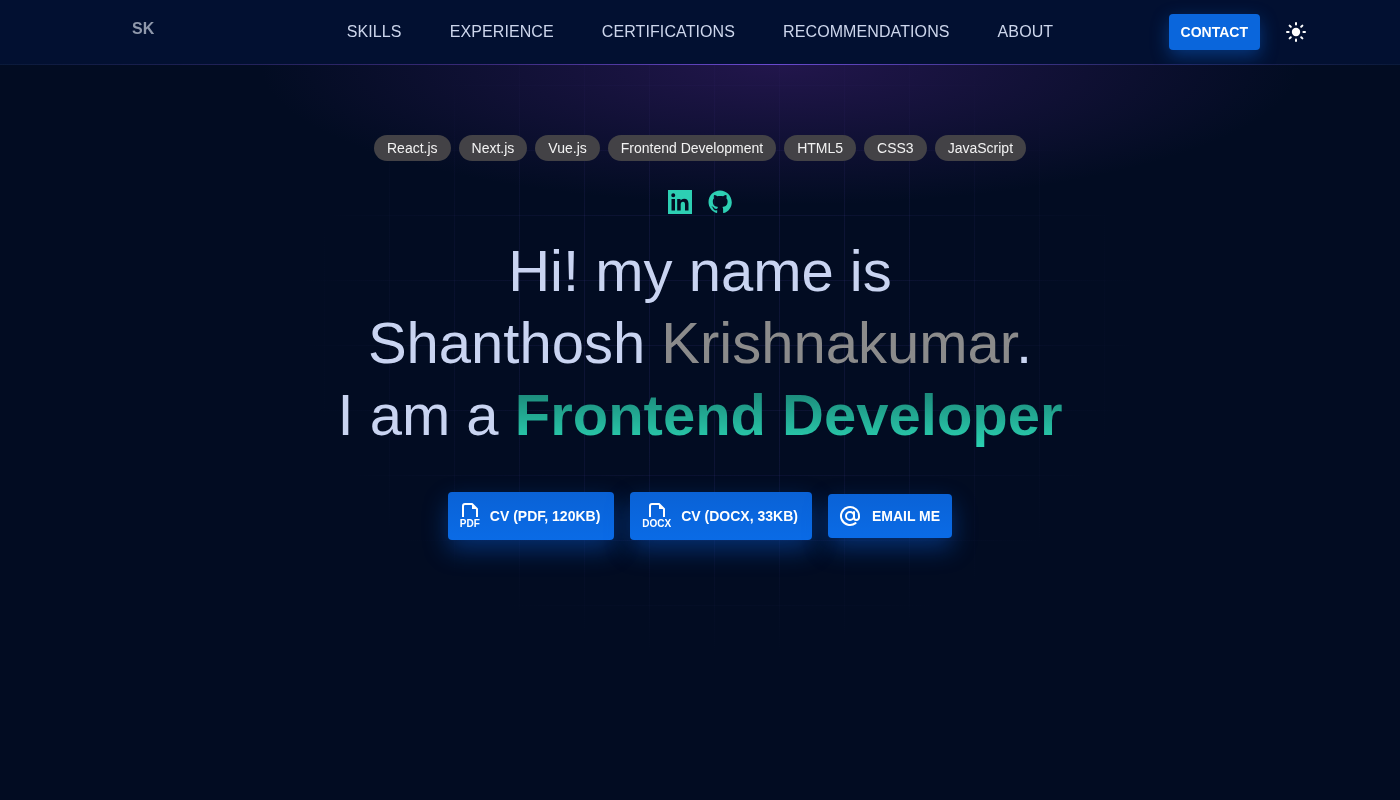  I want to click on github-icon, so click(720, 202).